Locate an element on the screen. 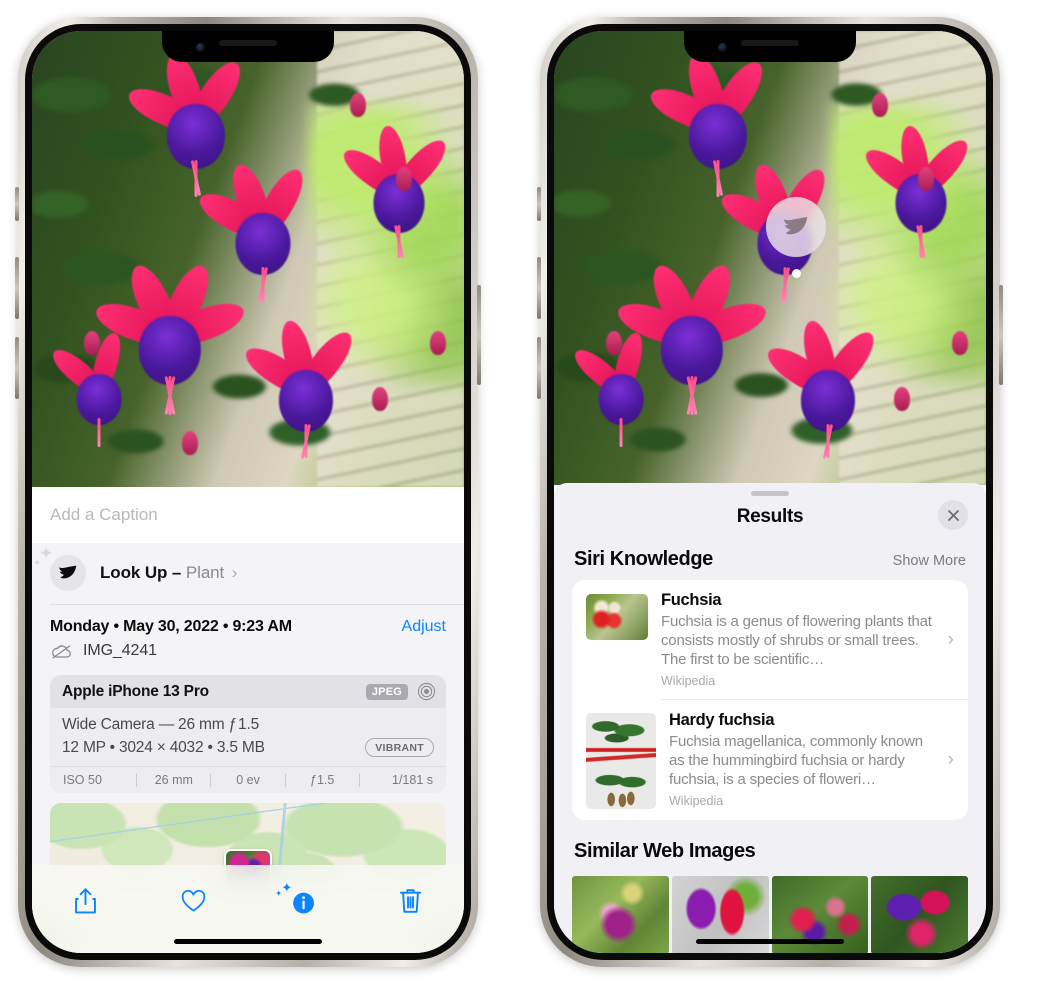 This screenshot has height=985, width=1055. look-up-label: Look Up – Plant › is located at coordinates (168, 573).